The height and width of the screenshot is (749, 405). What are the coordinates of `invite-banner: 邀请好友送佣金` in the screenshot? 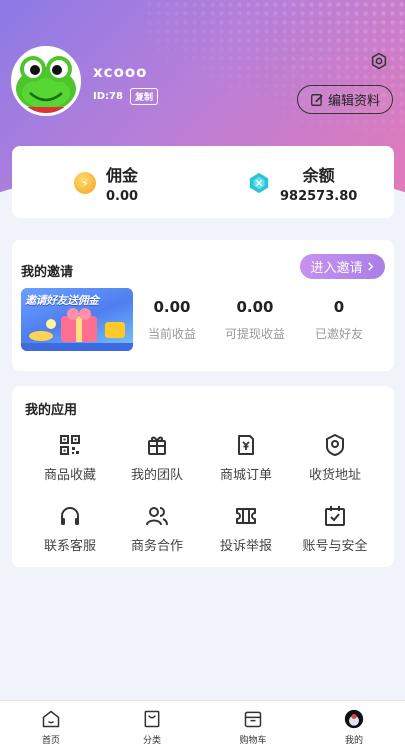 It's located at (77, 319).